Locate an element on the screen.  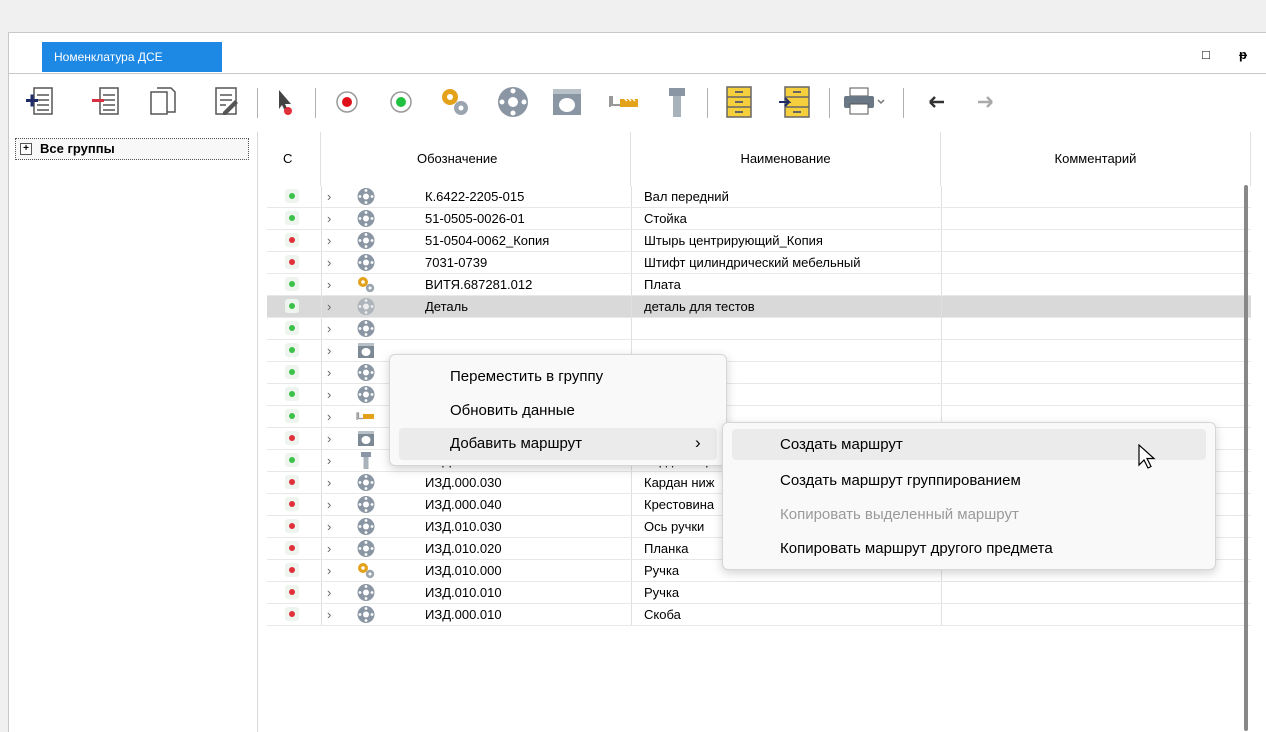
table-row: › ИЗД.010.010 Ручка is located at coordinates (759, 593).